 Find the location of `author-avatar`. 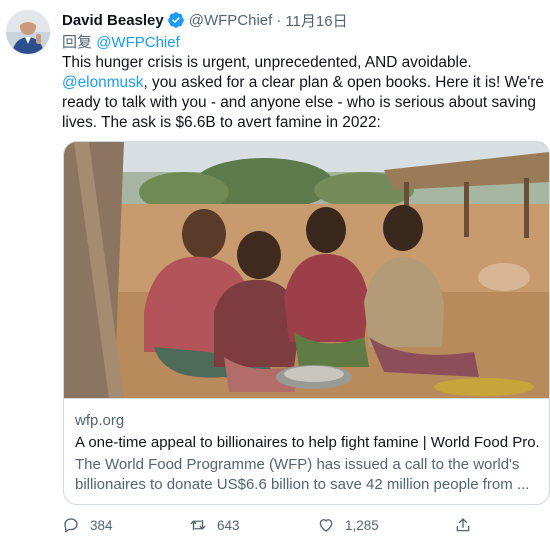

author-avatar is located at coordinates (28, 32).